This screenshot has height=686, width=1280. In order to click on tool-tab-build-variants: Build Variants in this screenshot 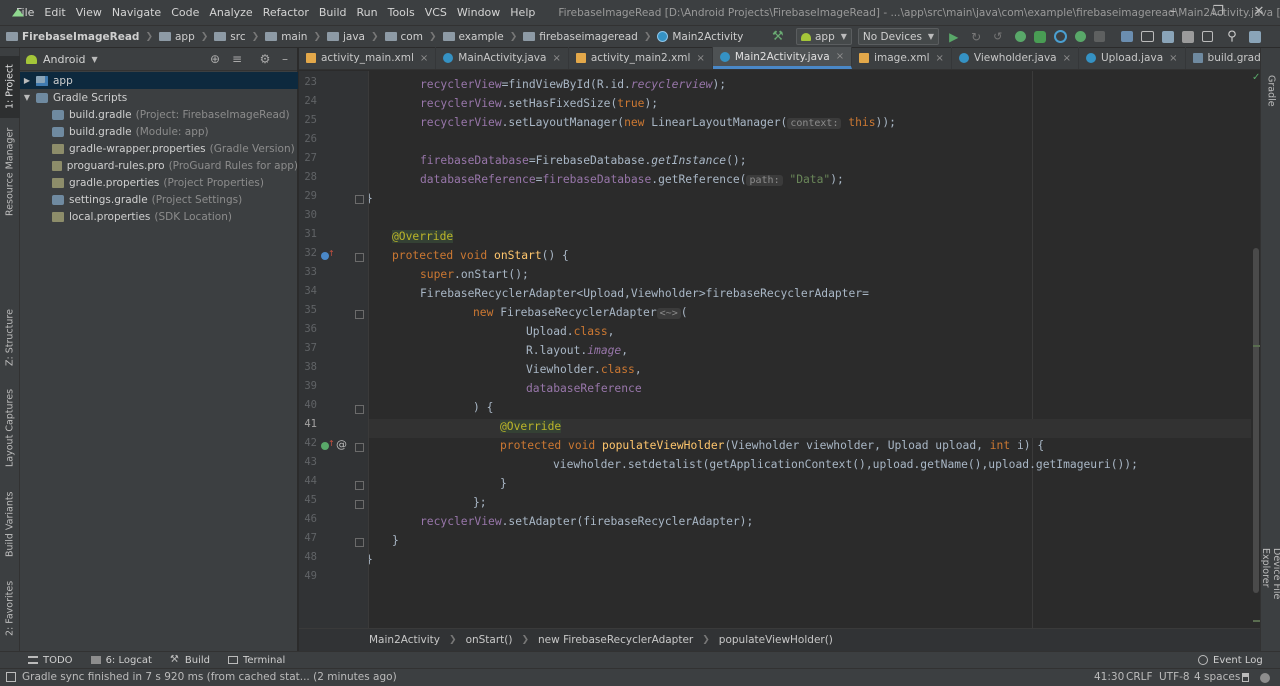, I will do `click(10, 524)`.